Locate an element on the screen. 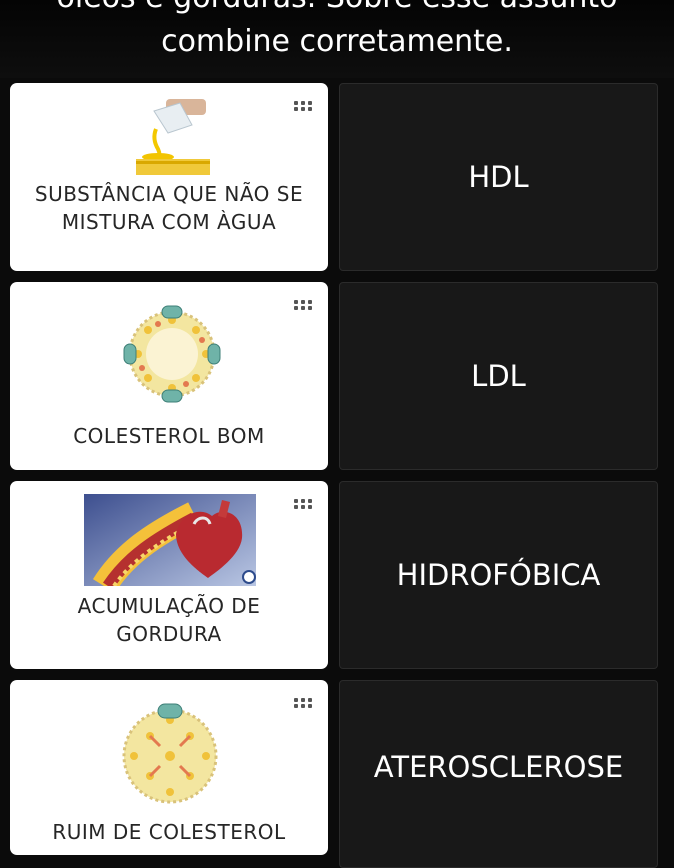 The image size is (674, 868). match-card-1: SUBSTÂNCIA QUE NÃO SE MISTURA COM ÀGUA is located at coordinates (169, 177).